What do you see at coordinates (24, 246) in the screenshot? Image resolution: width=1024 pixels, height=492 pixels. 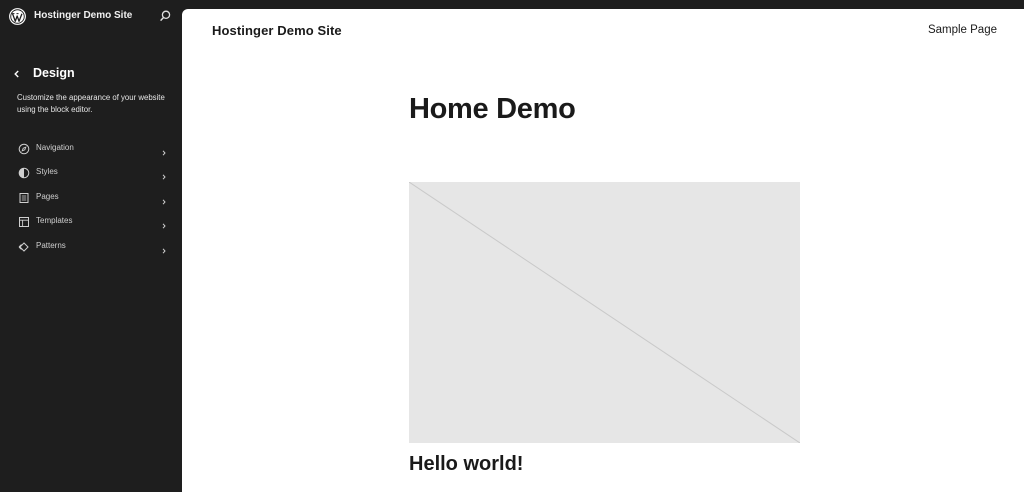 I see `patterns-icon` at bounding box center [24, 246].